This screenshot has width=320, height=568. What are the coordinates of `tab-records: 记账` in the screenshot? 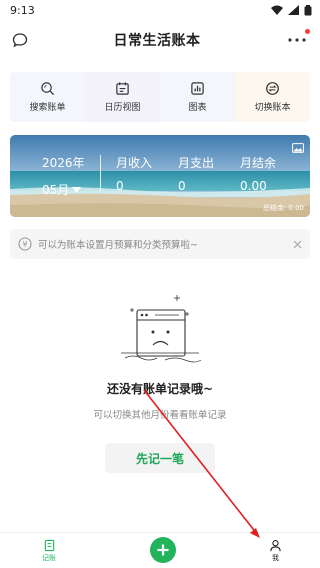 It's located at (49, 551).